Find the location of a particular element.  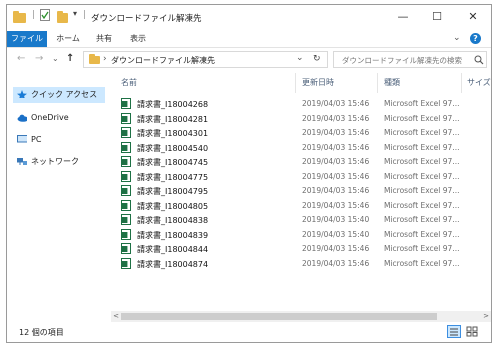

nav-item-onedrive: OneDrive is located at coordinates (59, 118).